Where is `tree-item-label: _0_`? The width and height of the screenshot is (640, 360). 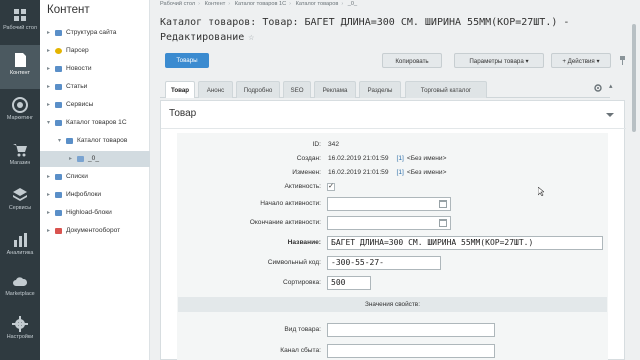
tree-item-label: _0_ is located at coordinates (94, 158).